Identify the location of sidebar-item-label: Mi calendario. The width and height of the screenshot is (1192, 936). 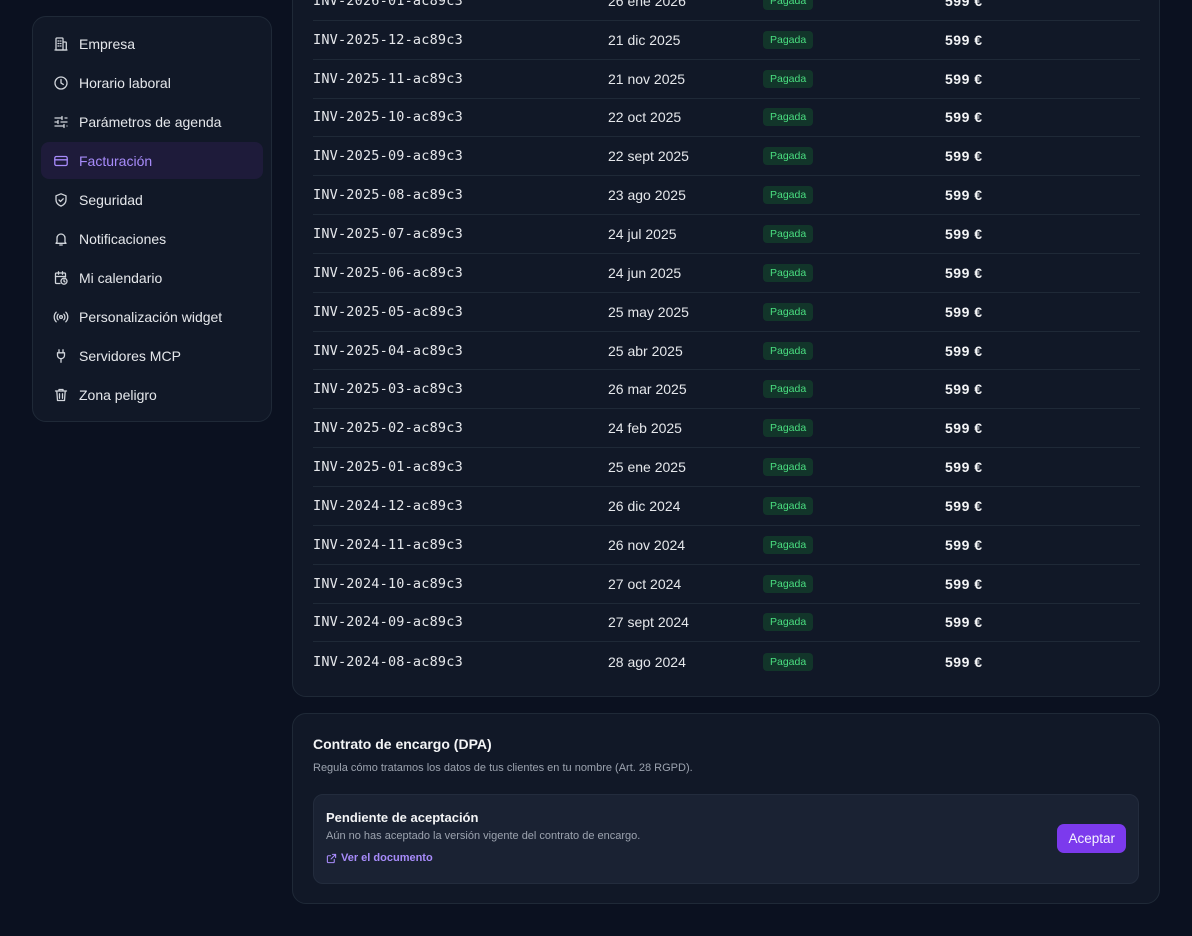
(121, 277).